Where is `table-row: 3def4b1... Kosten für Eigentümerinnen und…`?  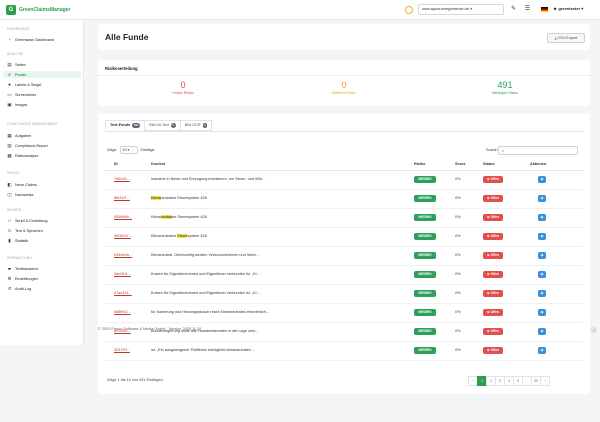
table-row: 3def4b1... Kosten für Eigentümerinnen und… is located at coordinates (344, 275).